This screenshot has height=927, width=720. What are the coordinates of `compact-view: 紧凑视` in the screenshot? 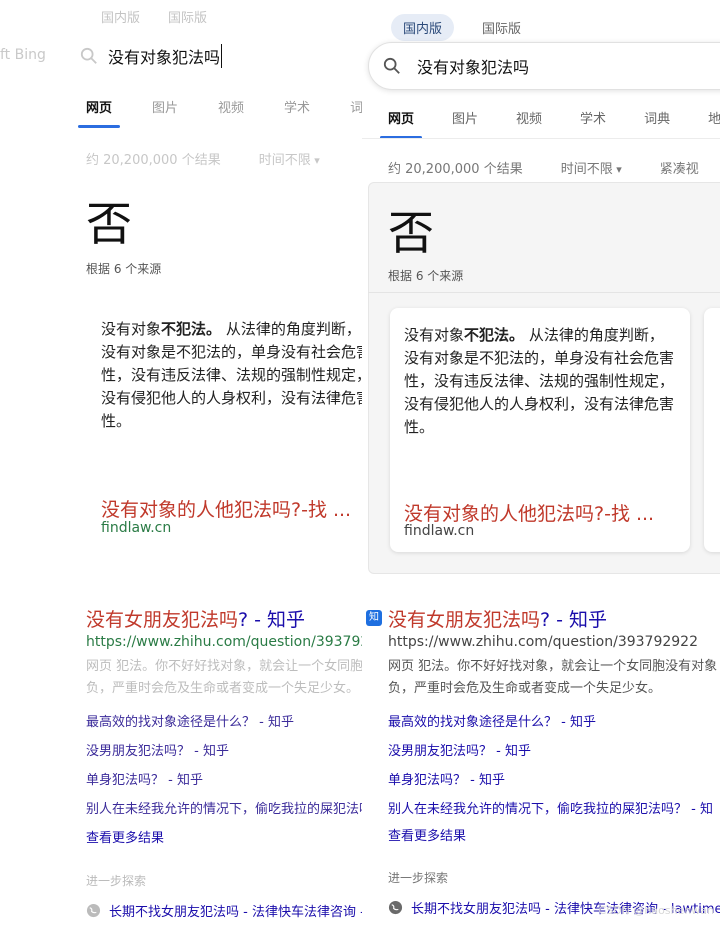 It's located at (679, 167).